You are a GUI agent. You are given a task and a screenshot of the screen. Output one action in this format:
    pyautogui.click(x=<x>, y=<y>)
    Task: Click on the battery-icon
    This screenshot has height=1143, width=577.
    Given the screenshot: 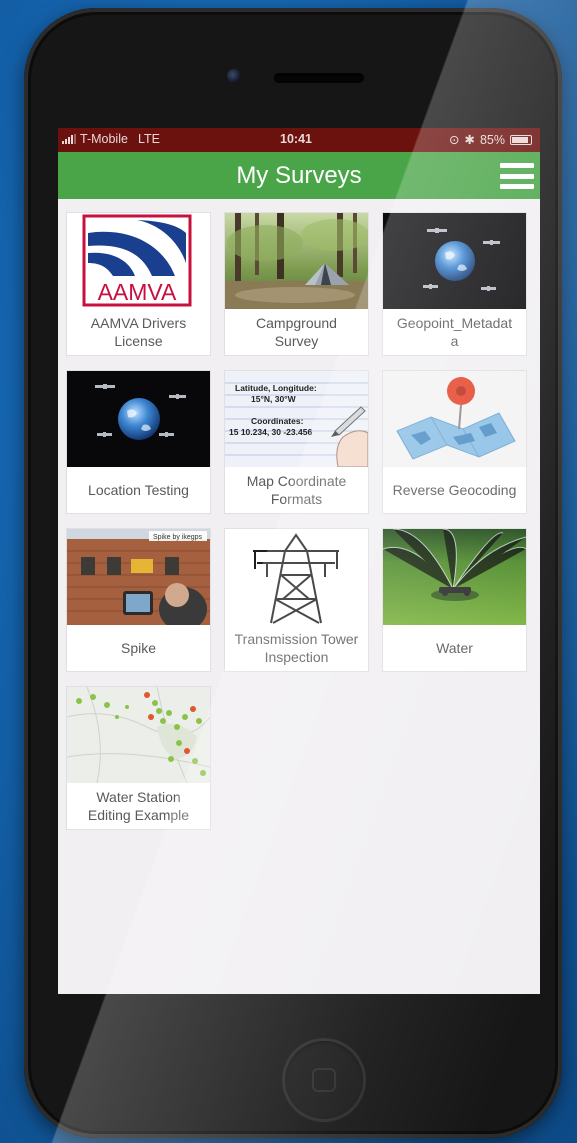 What is the action you would take?
    pyautogui.click(x=521, y=139)
    